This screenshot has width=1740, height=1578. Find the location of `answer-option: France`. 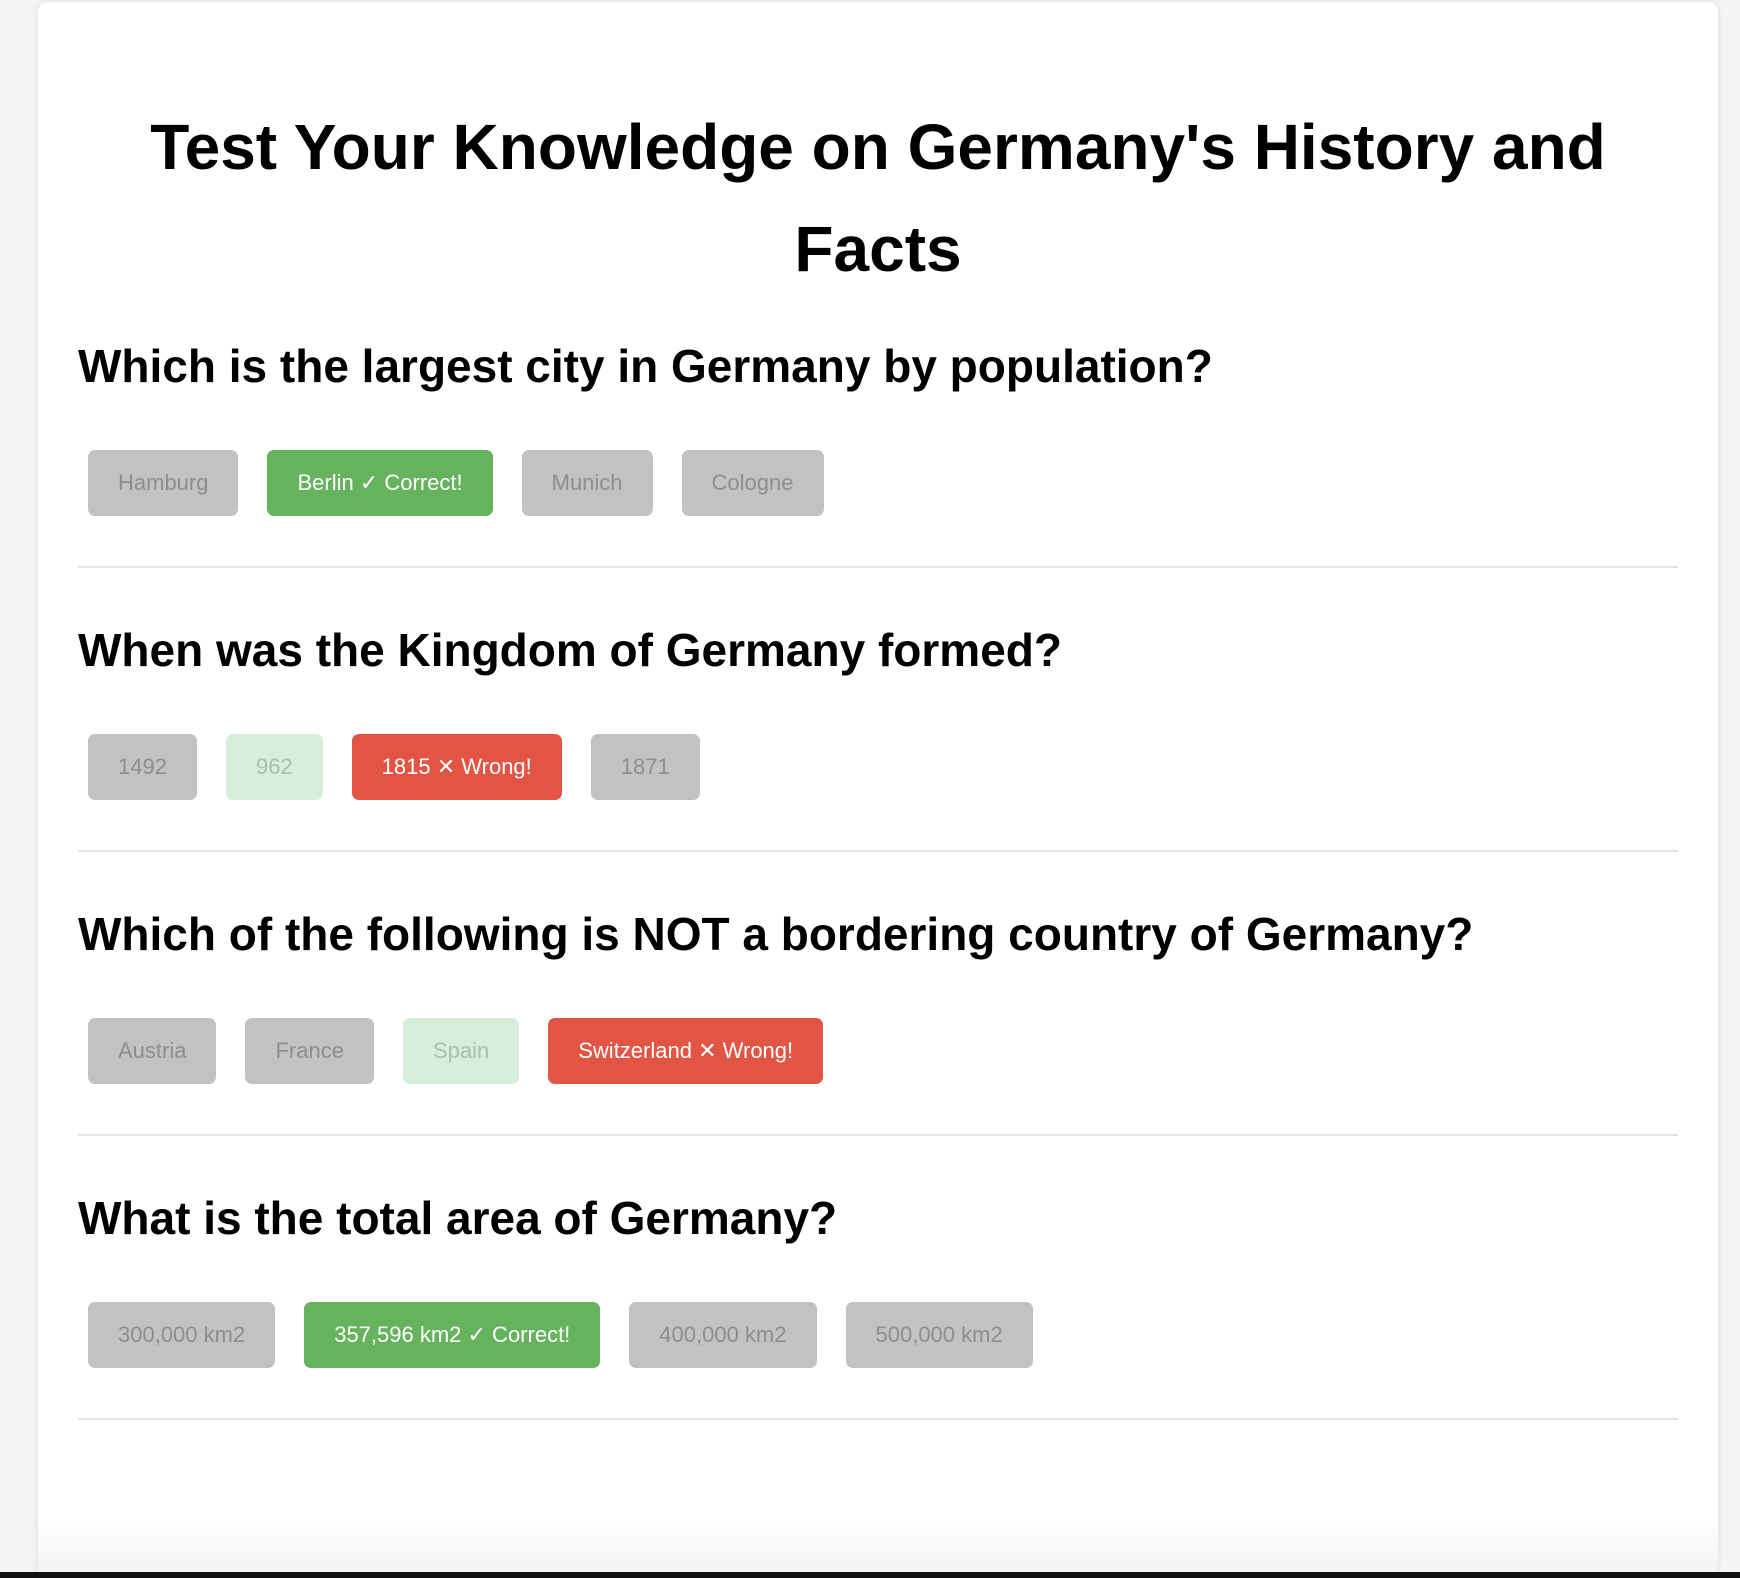

answer-option: France is located at coordinates (309, 1051).